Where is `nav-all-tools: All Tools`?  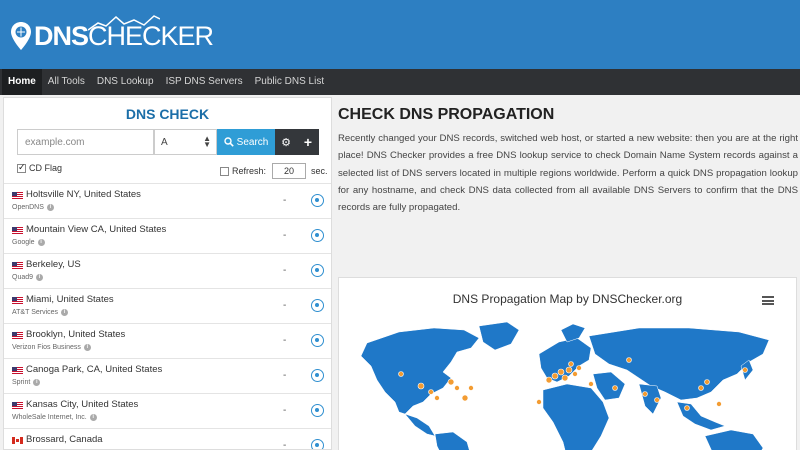 nav-all-tools: All Tools is located at coordinates (66, 82).